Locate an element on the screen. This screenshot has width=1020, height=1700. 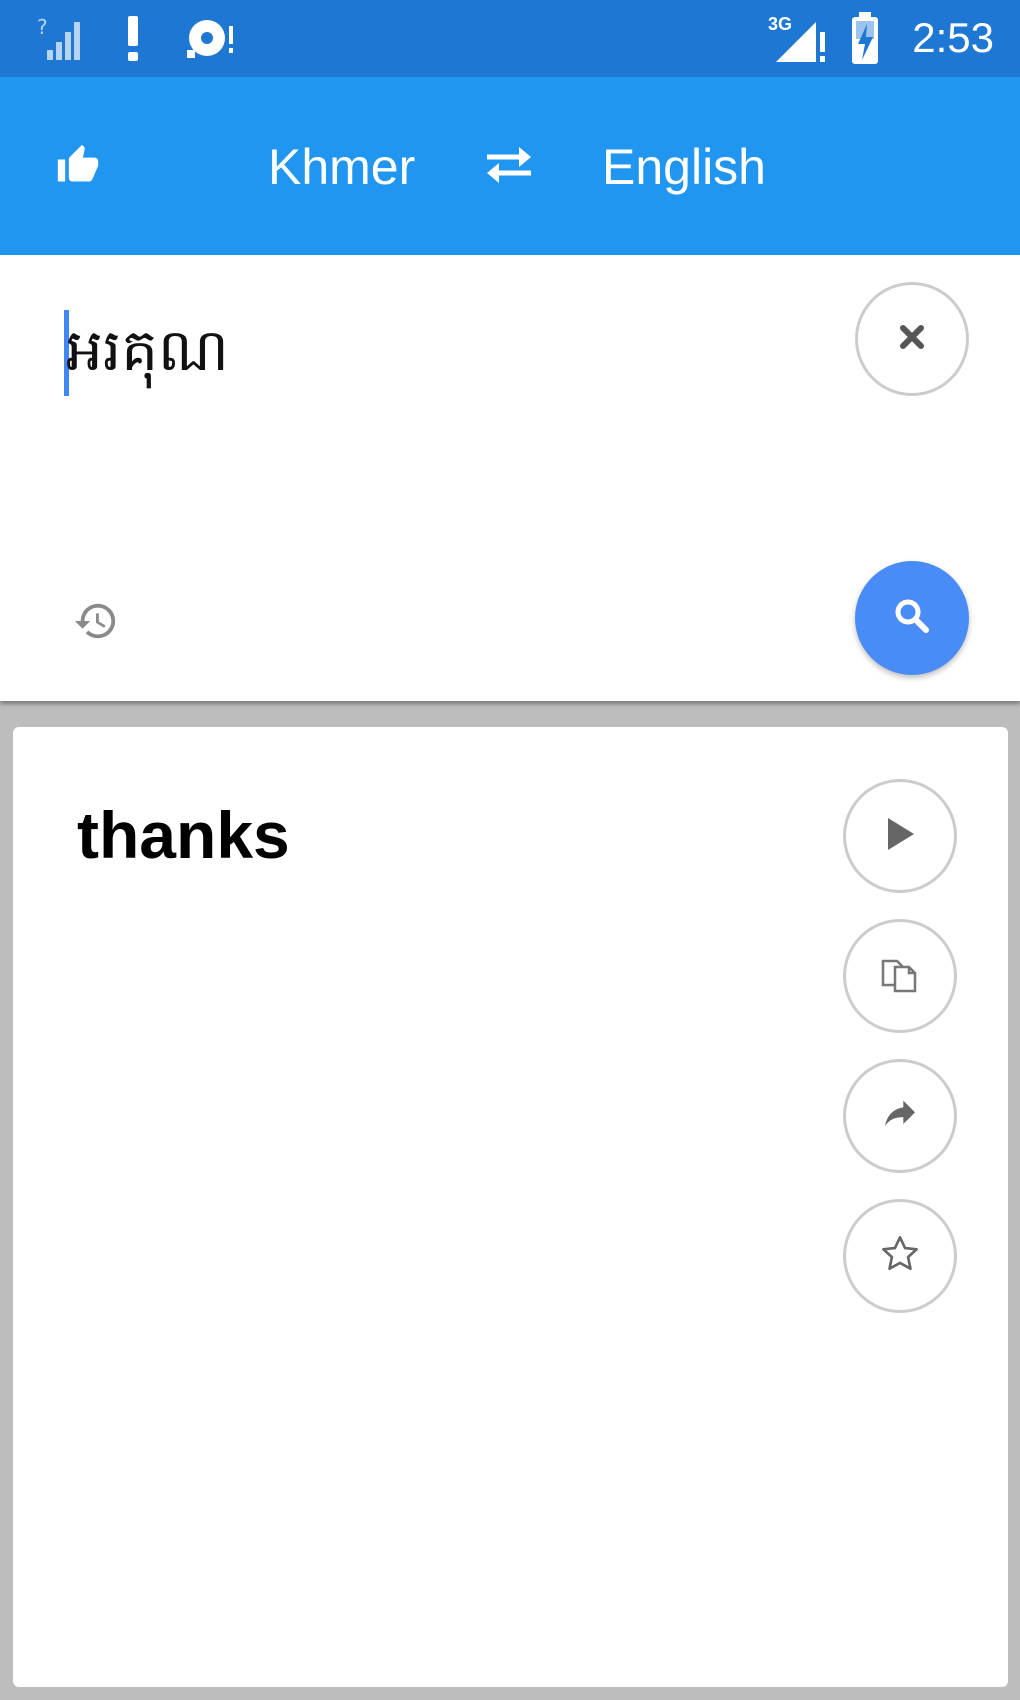
close-icon is located at coordinates (912, 339).